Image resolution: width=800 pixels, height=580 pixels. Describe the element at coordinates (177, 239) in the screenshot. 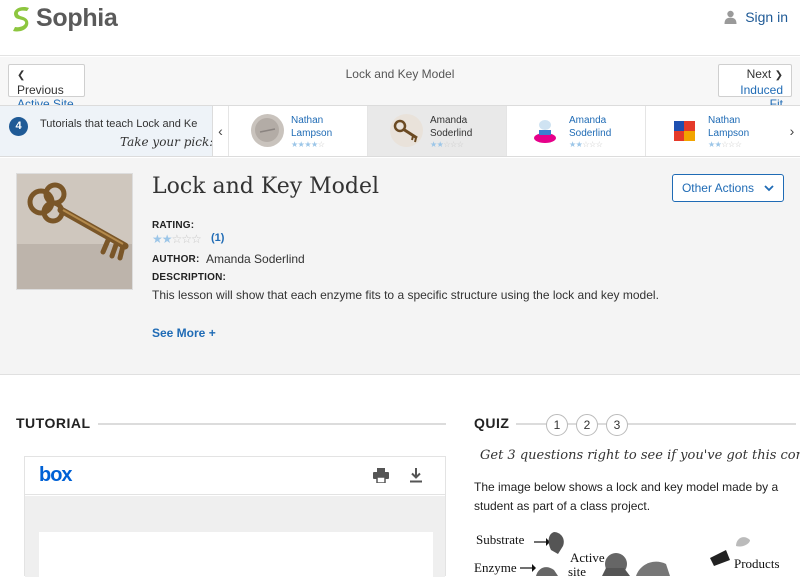

I see `rating-stars: ★★☆☆☆` at that location.